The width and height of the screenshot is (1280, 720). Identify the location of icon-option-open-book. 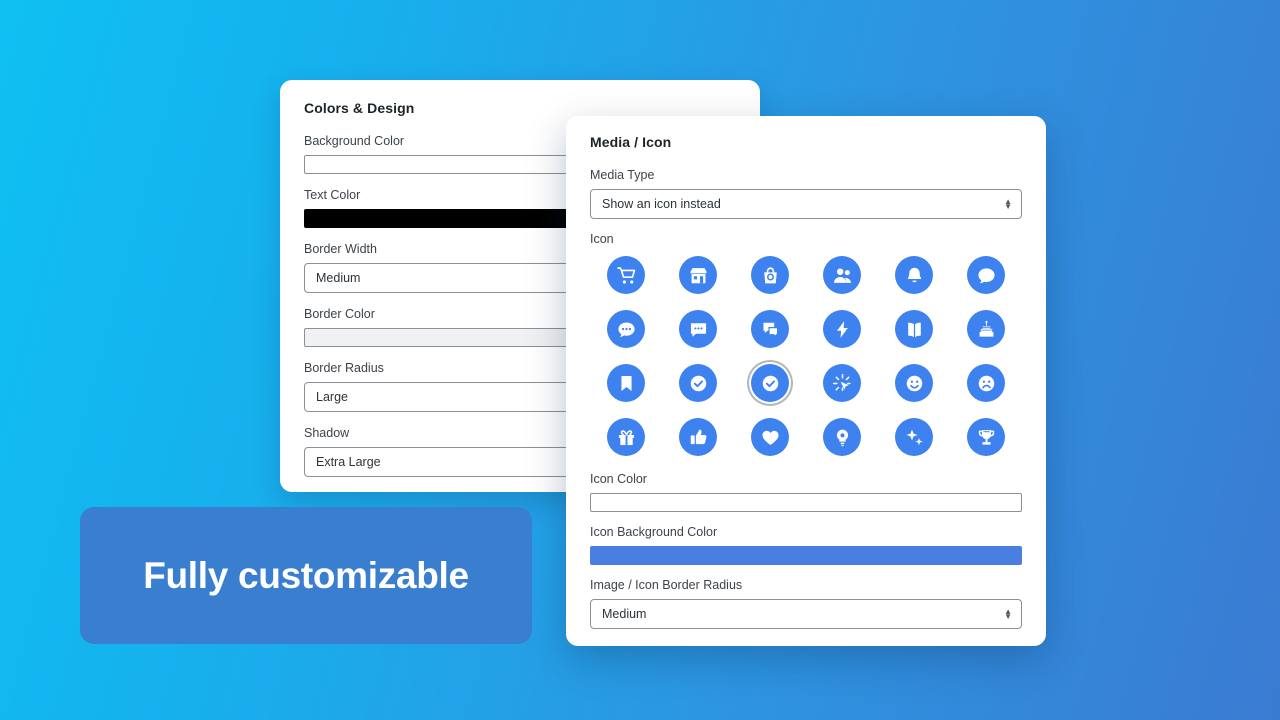
(914, 329).